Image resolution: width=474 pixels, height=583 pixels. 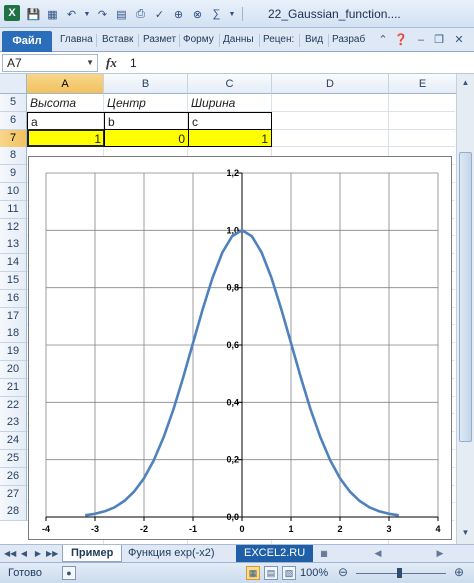 What do you see at coordinates (146, 121) in the screenshot?
I see `cell-b6: b` at bounding box center [146, 121].